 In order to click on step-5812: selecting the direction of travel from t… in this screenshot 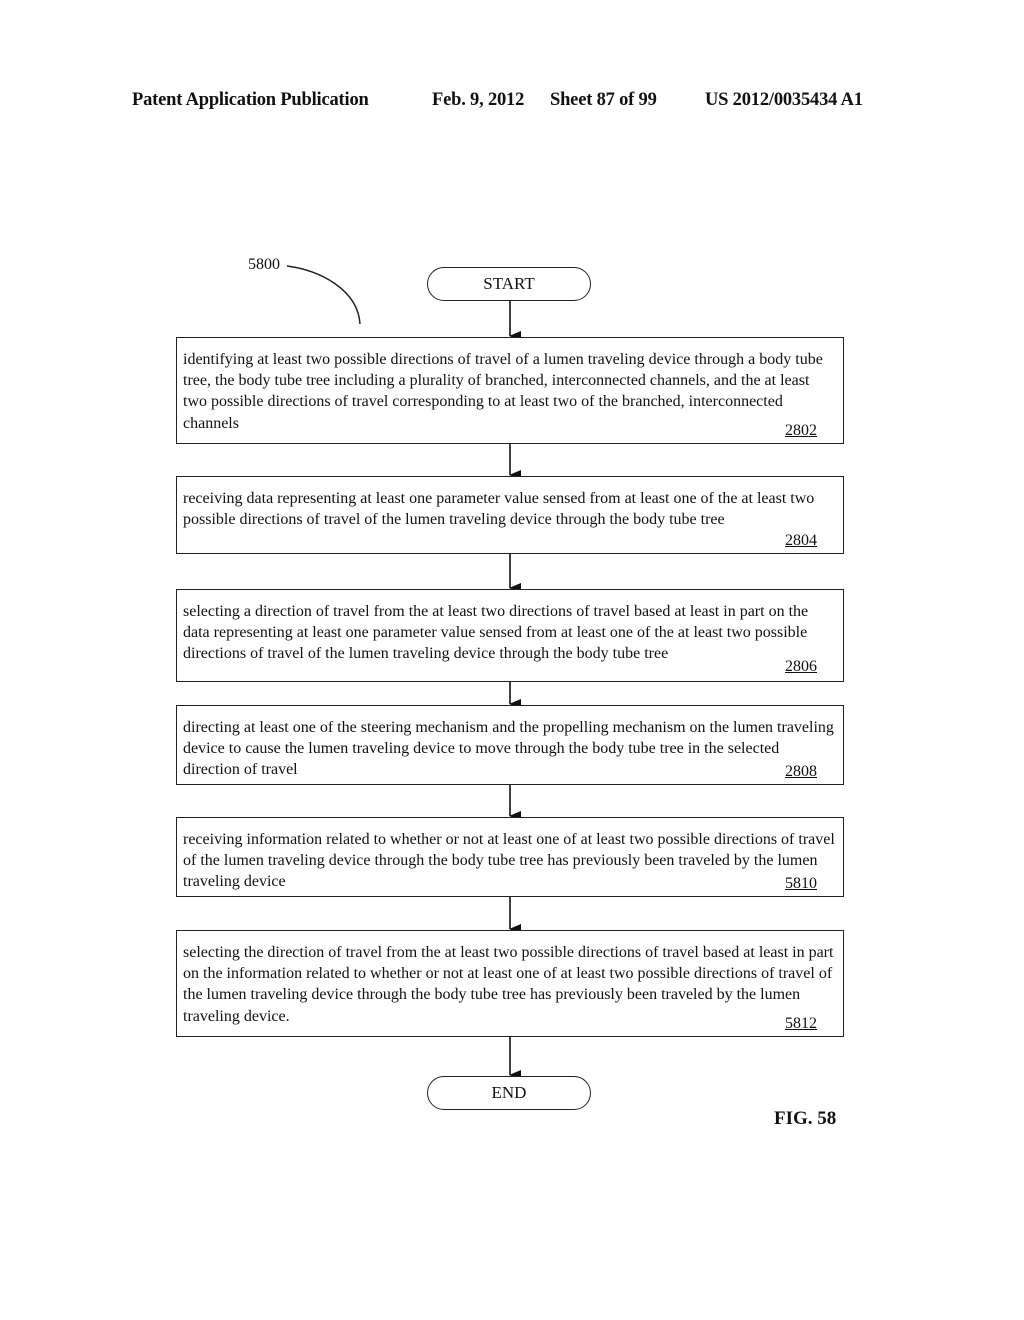, I will do `click(510, 983)`.